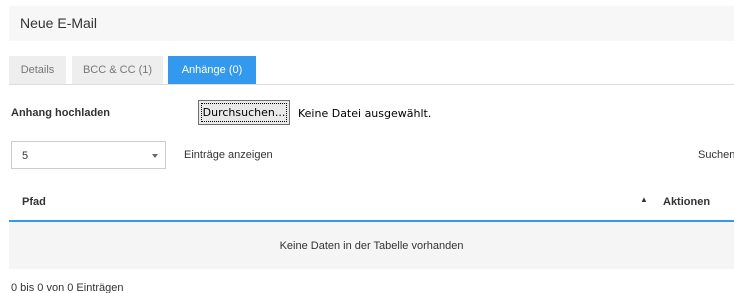 The image size is (734, 293). What do you see at coordinates (371, 84) in the screenshot?
I see `tab-divider` at bounding box center [371, 84].